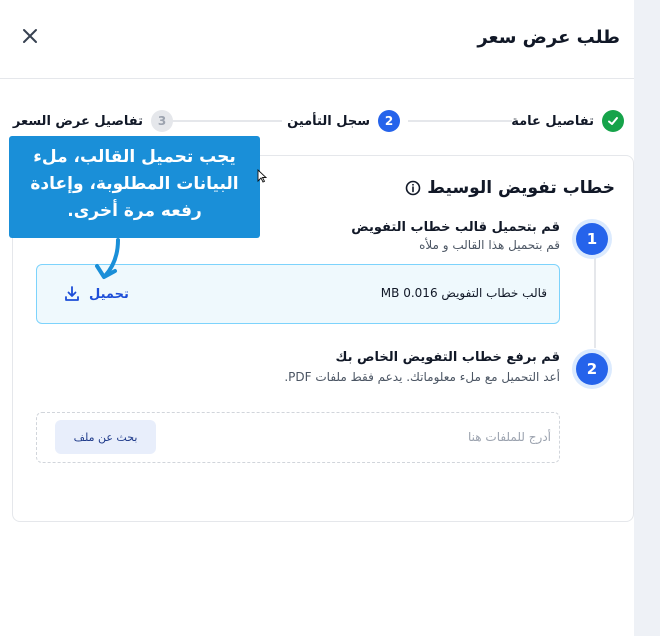  I want to click on step-label: تفاصيل عامة, so click(552, 121).